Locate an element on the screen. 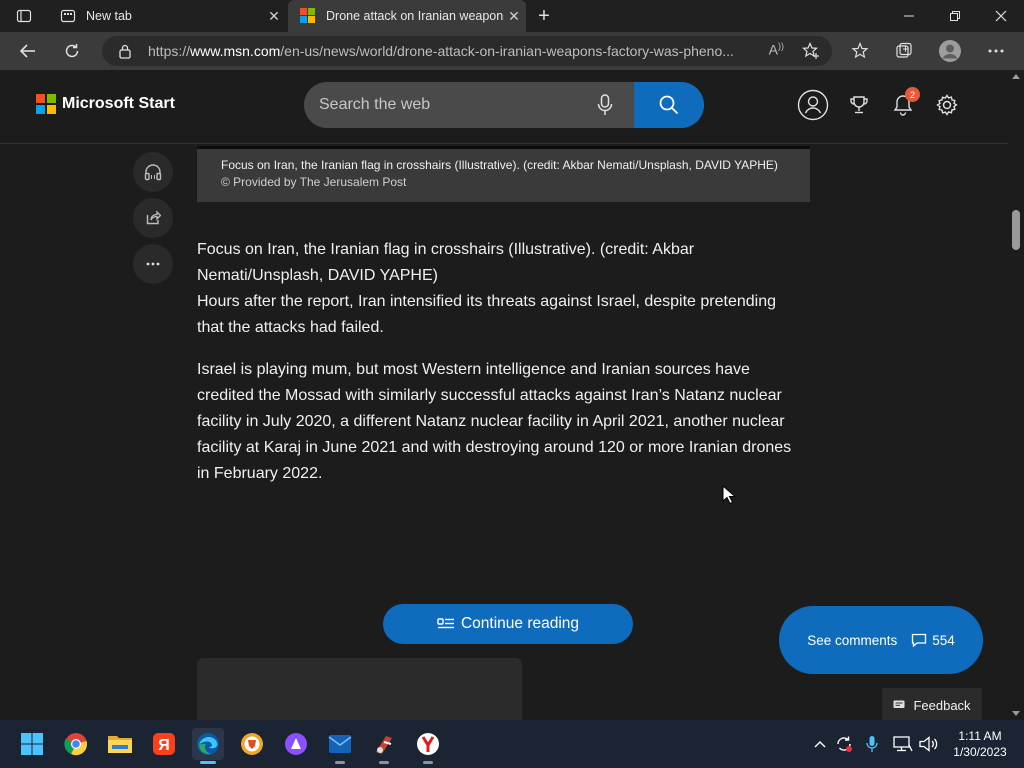 The height and width of the screenshot is (768, 1024). settings-button is located at coordinates (947, 105).